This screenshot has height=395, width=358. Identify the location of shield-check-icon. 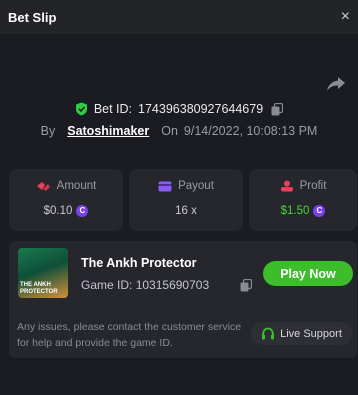
(81, 109).